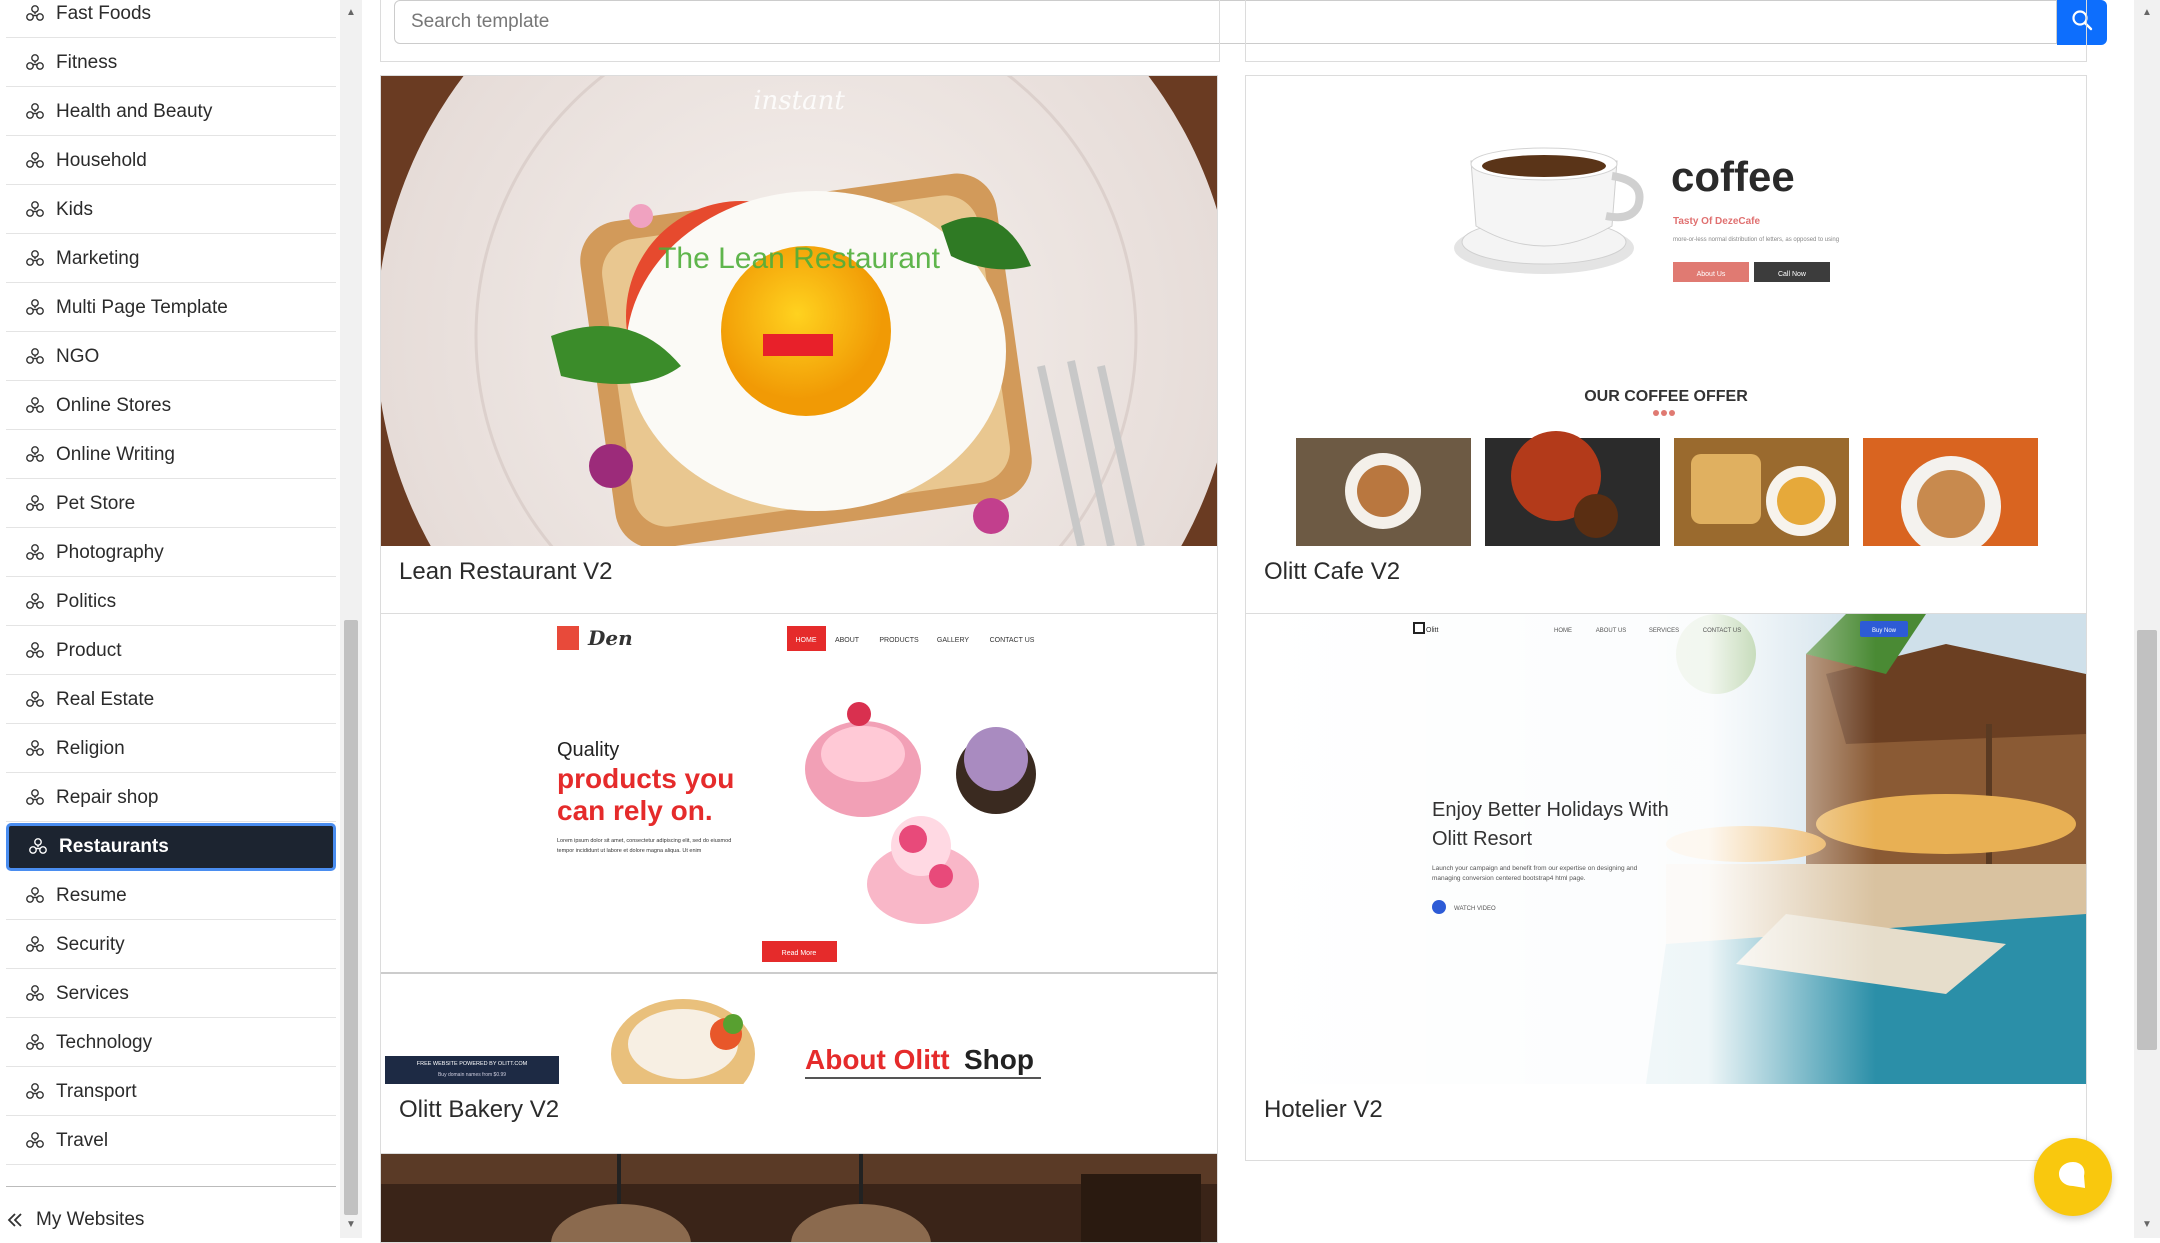 The image size is (2160, 1243). Describe the element at coordinates (1717, 221) in the screenshot. I see `preview-subheading: Tasty Of DezeCafe` at that location.